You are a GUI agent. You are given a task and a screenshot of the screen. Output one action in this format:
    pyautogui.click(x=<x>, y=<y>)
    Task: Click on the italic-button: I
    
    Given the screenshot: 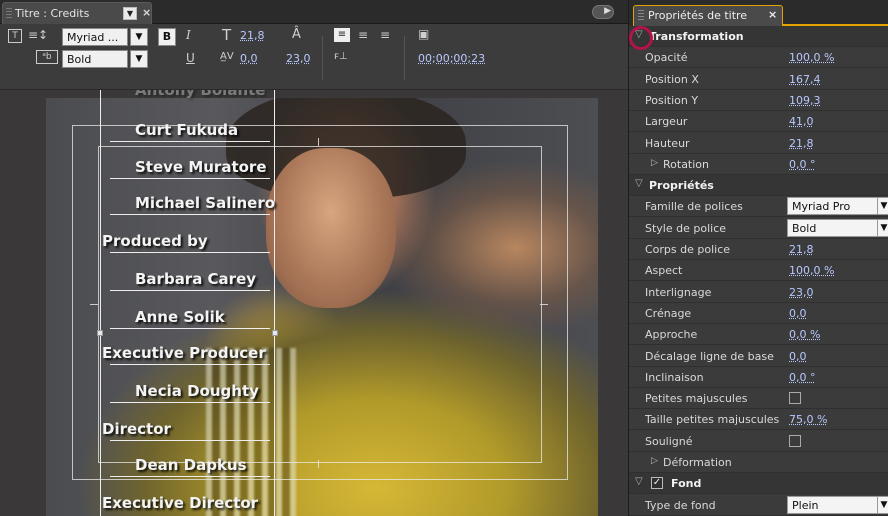 What is the action you would take?
    pyautogui.click(x=188, y=35)
    